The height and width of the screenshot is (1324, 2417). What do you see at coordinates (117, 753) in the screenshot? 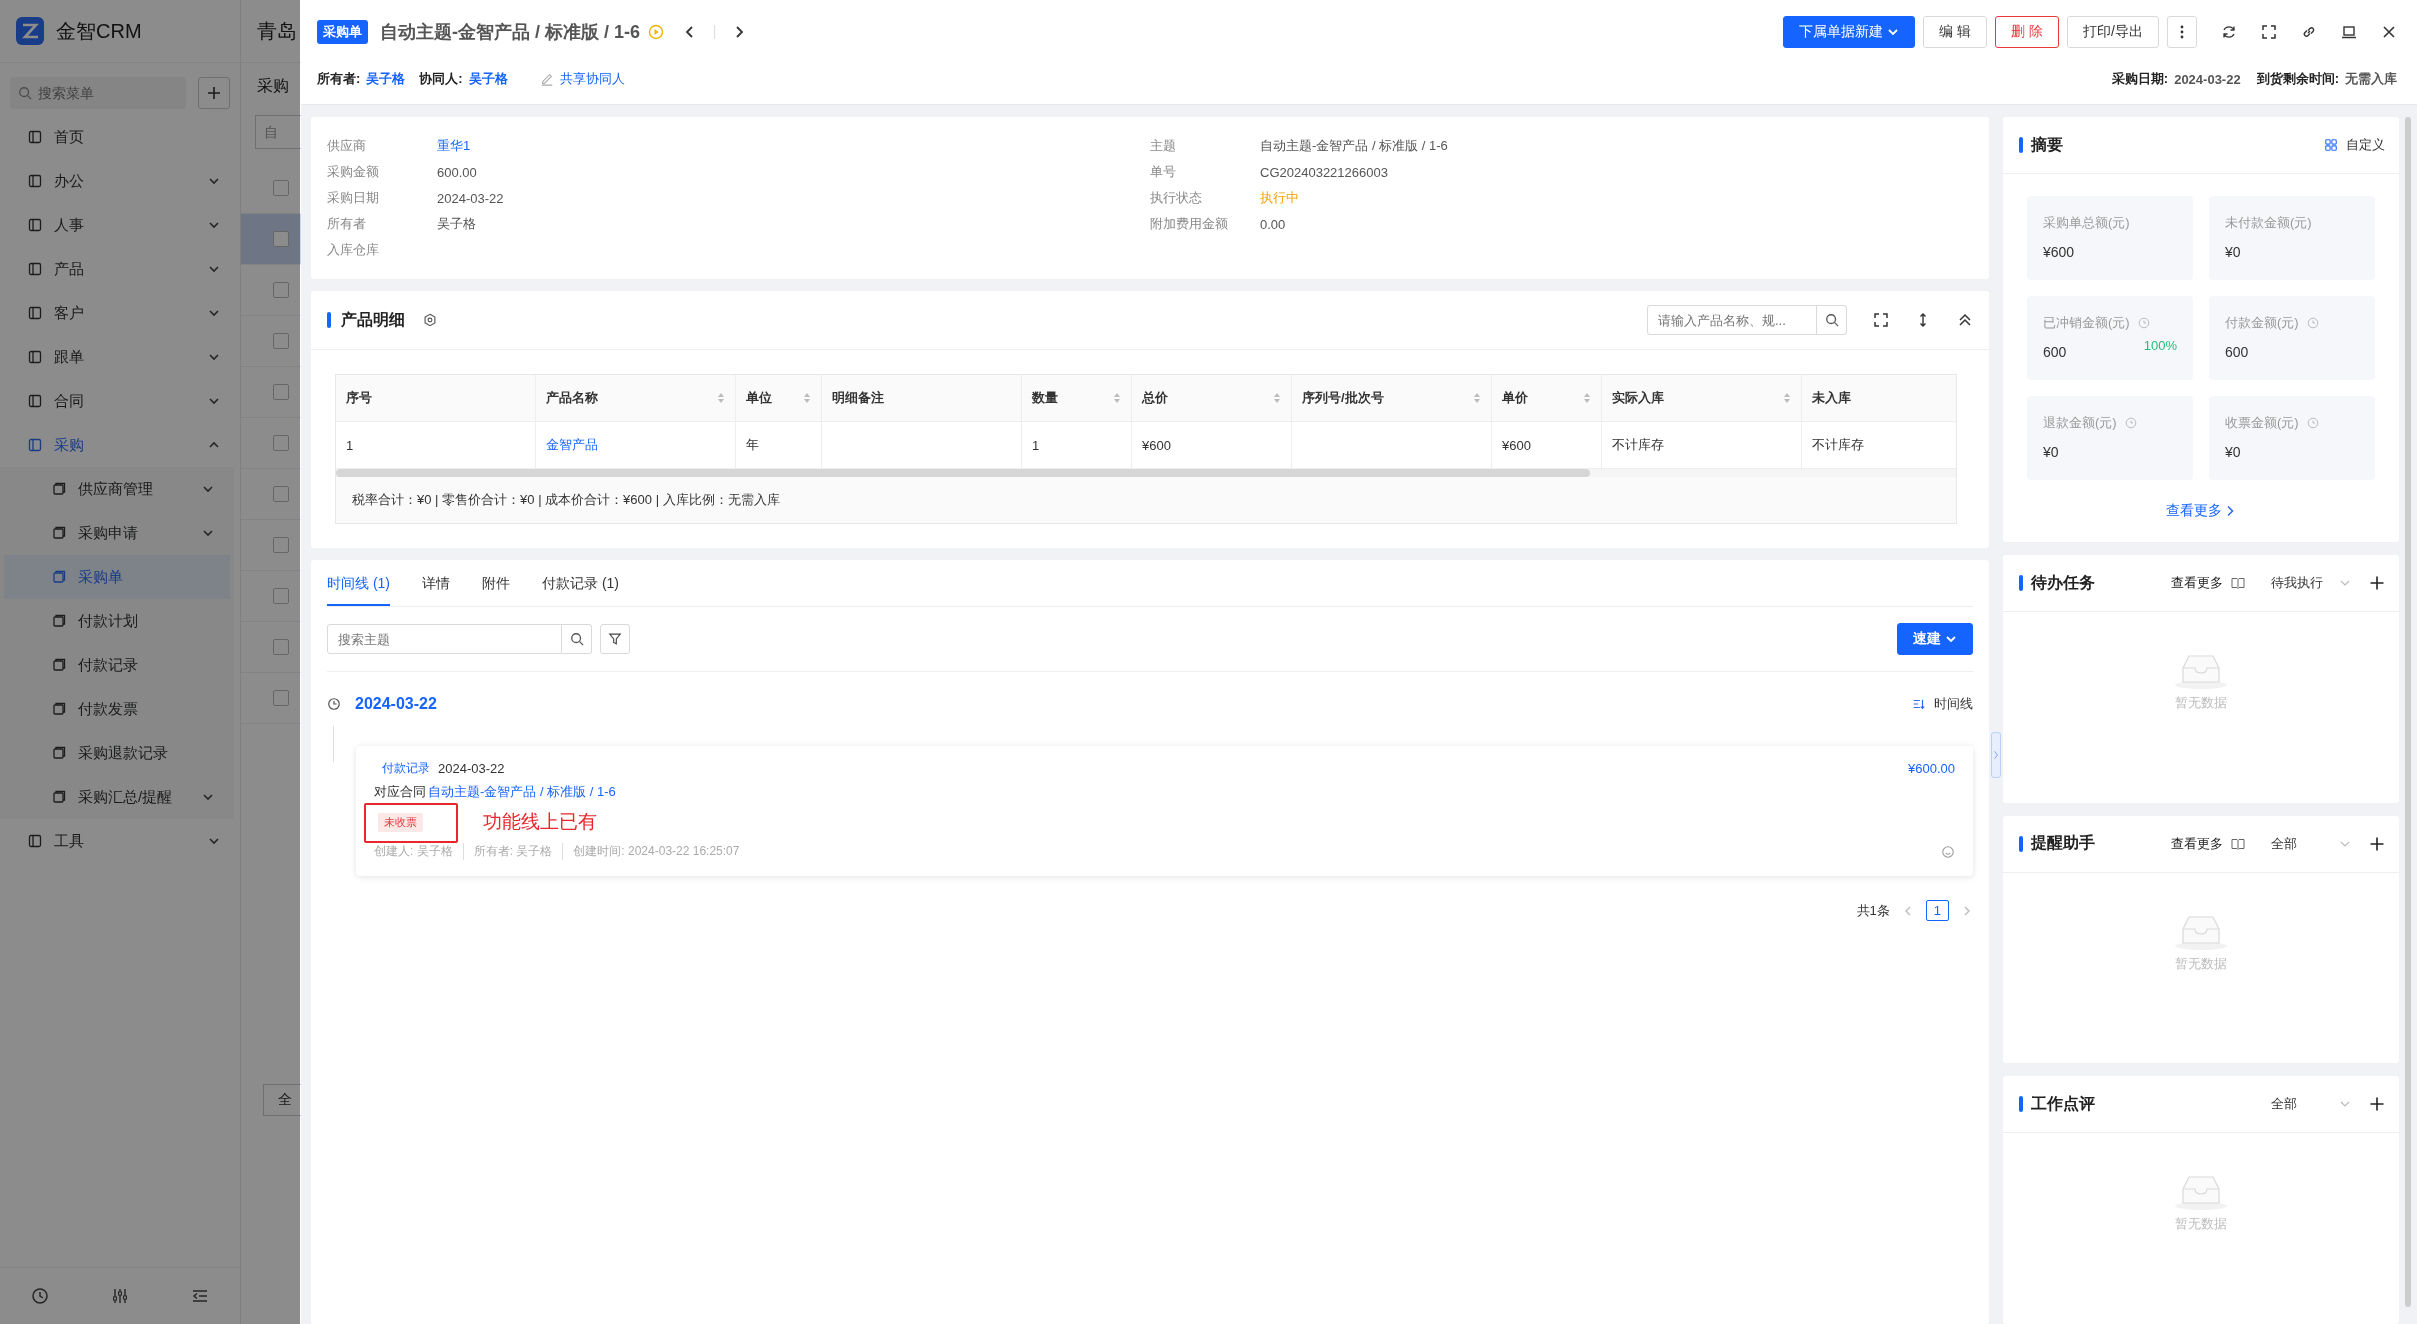
I see `submenu-item: 采购退款记录` at bounding box center [117, 753].